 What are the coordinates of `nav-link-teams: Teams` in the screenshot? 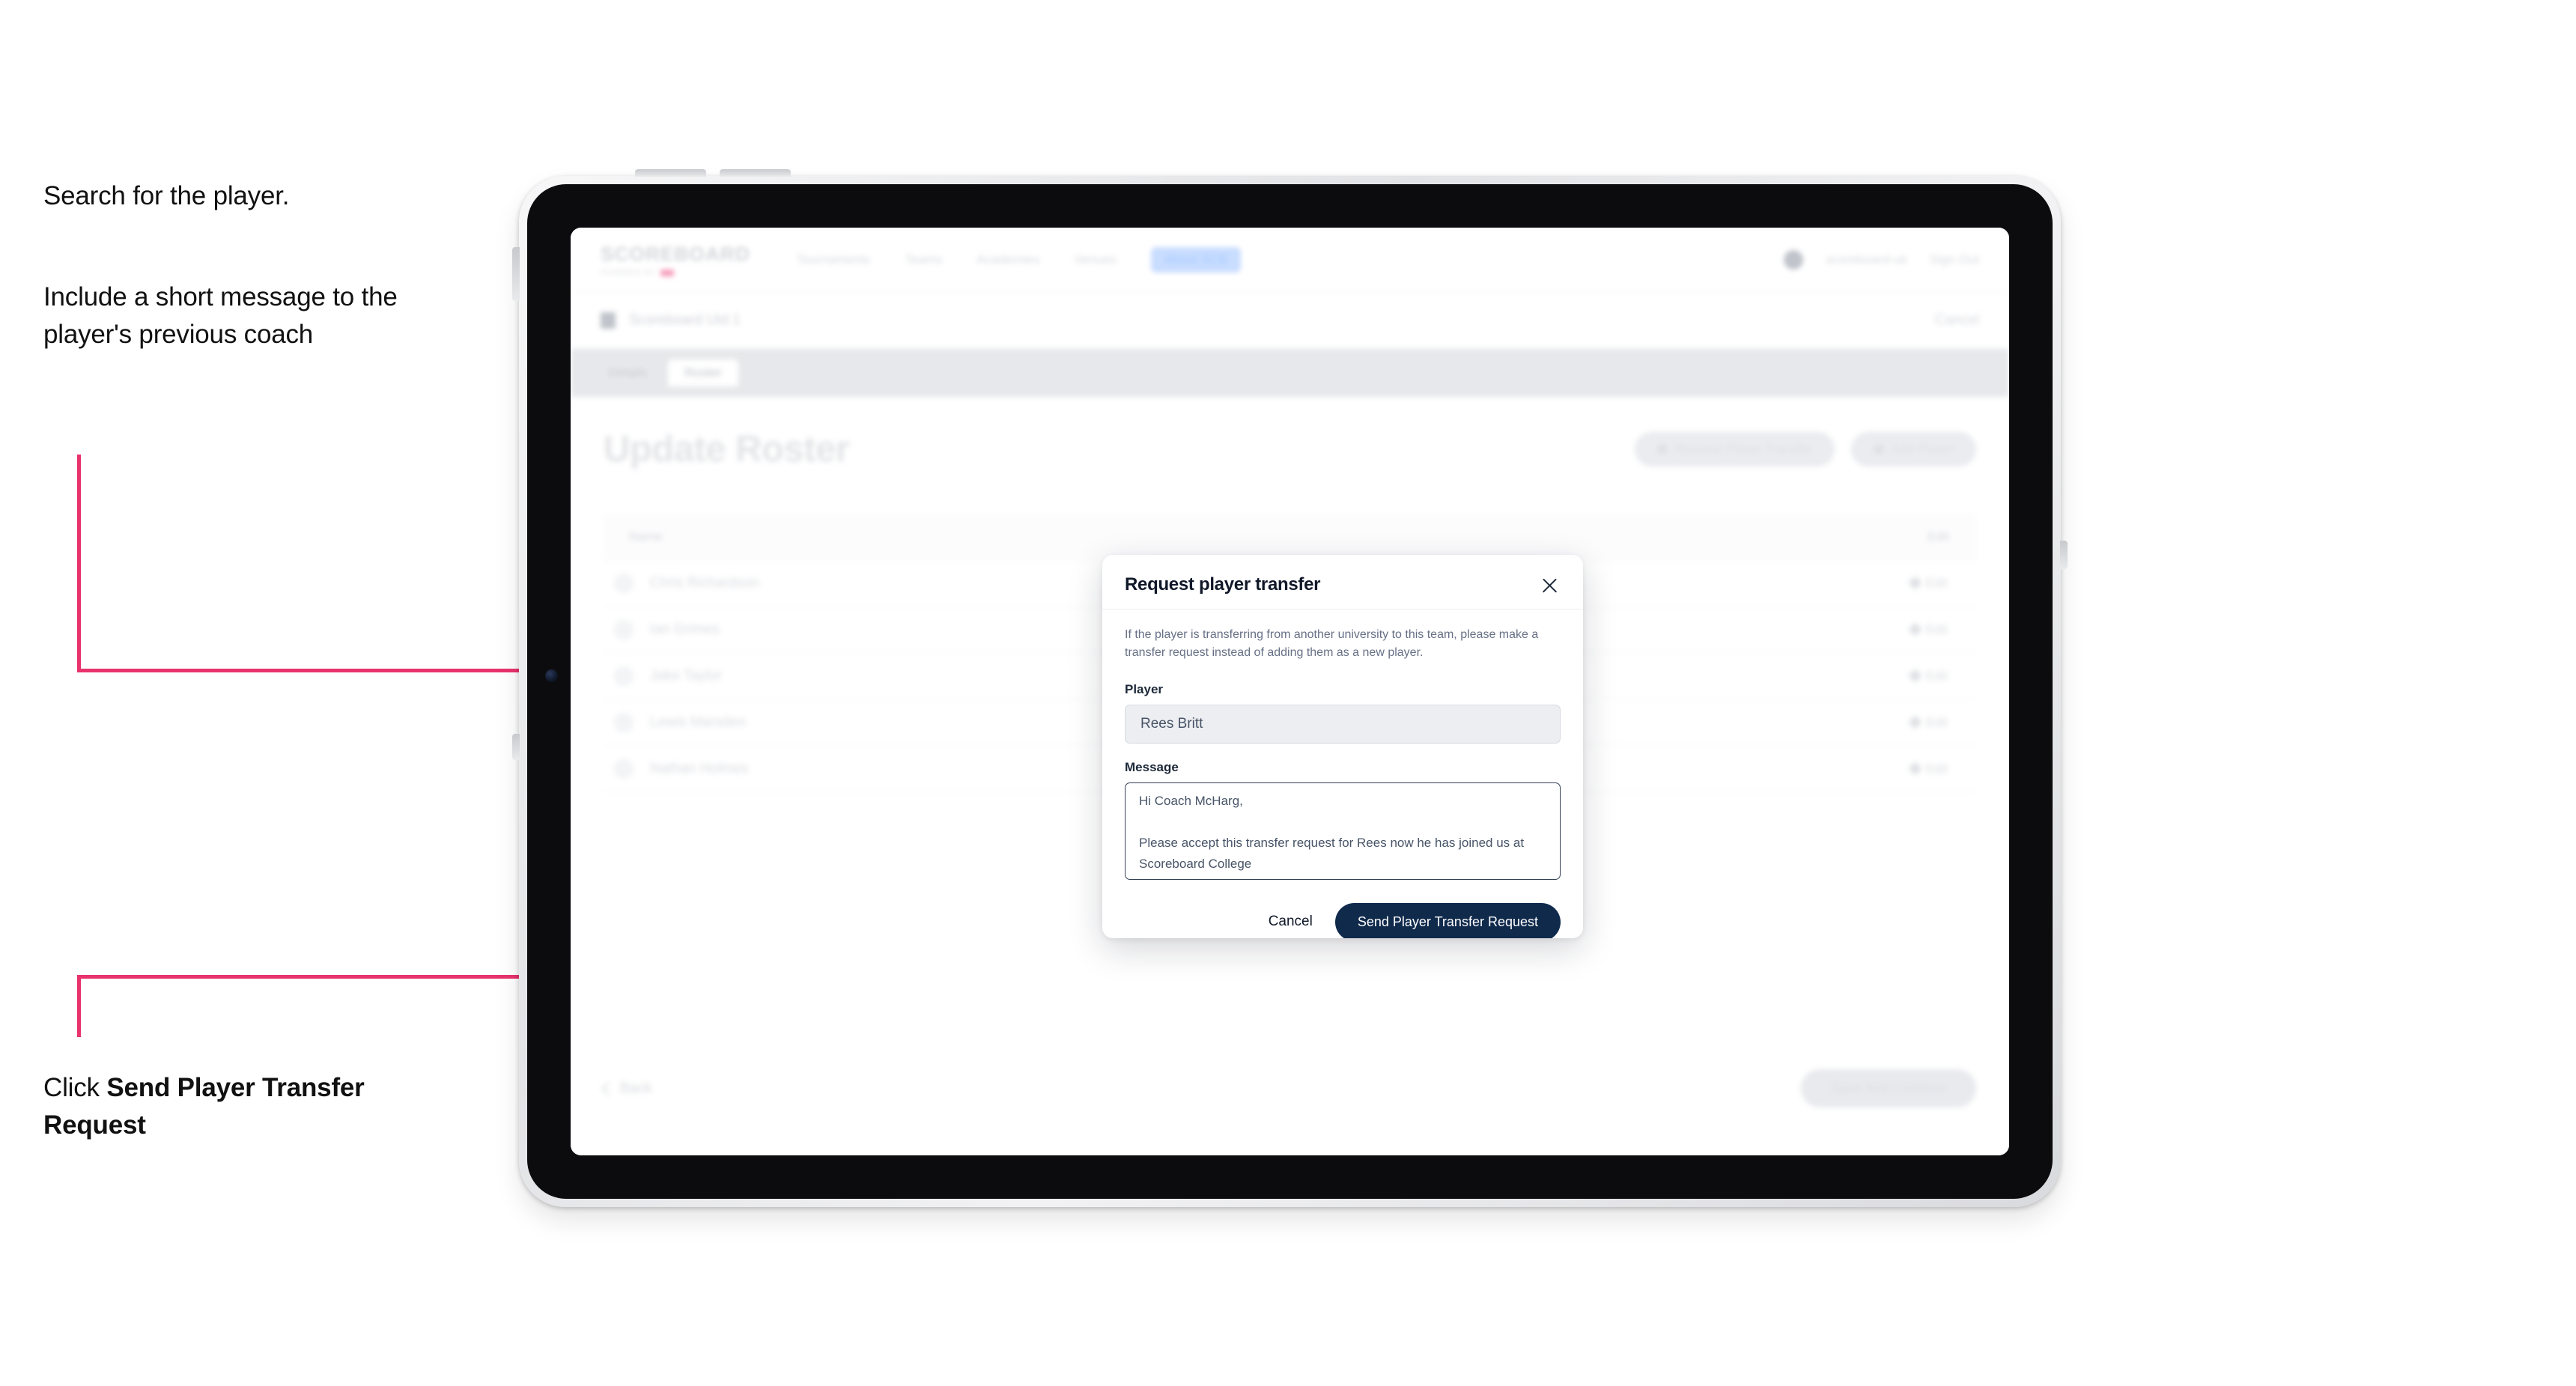 It's located at (923, 259).